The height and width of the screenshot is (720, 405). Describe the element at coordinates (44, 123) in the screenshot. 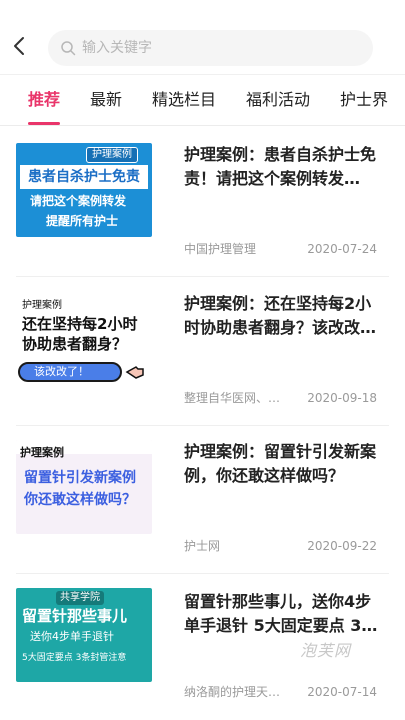

I see `active-tab-indicator` at that location.